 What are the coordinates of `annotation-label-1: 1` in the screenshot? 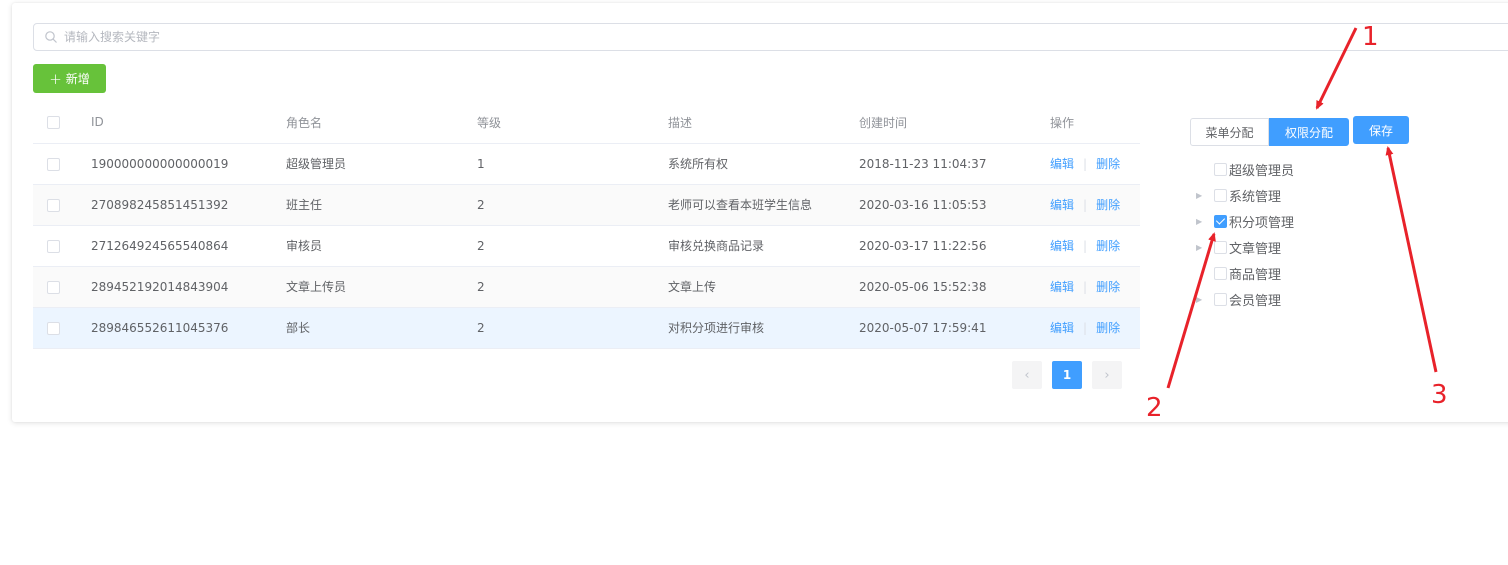 It's located at (1370, 37).